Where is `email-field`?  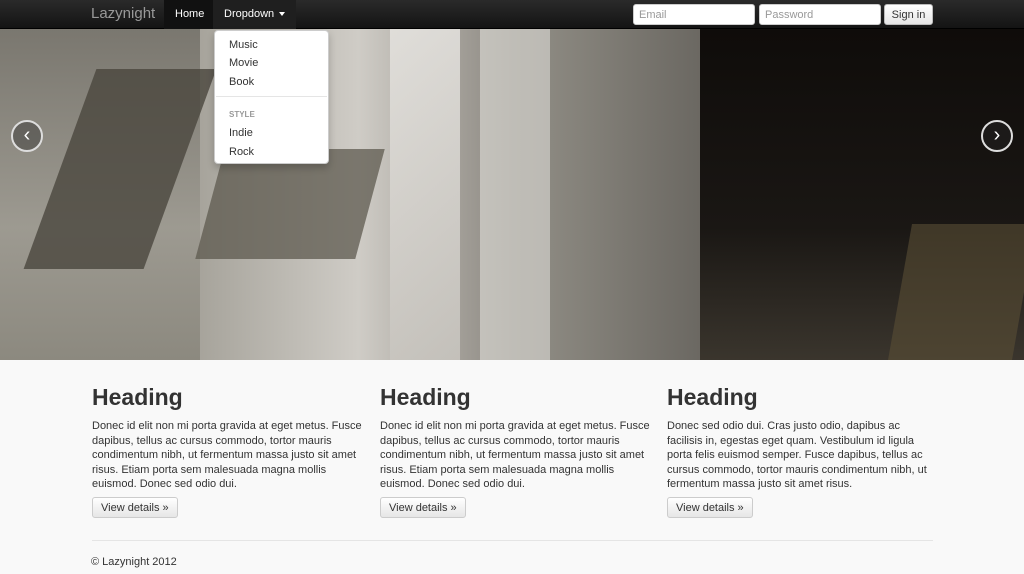 email-field is located at coordinates (694, 14).